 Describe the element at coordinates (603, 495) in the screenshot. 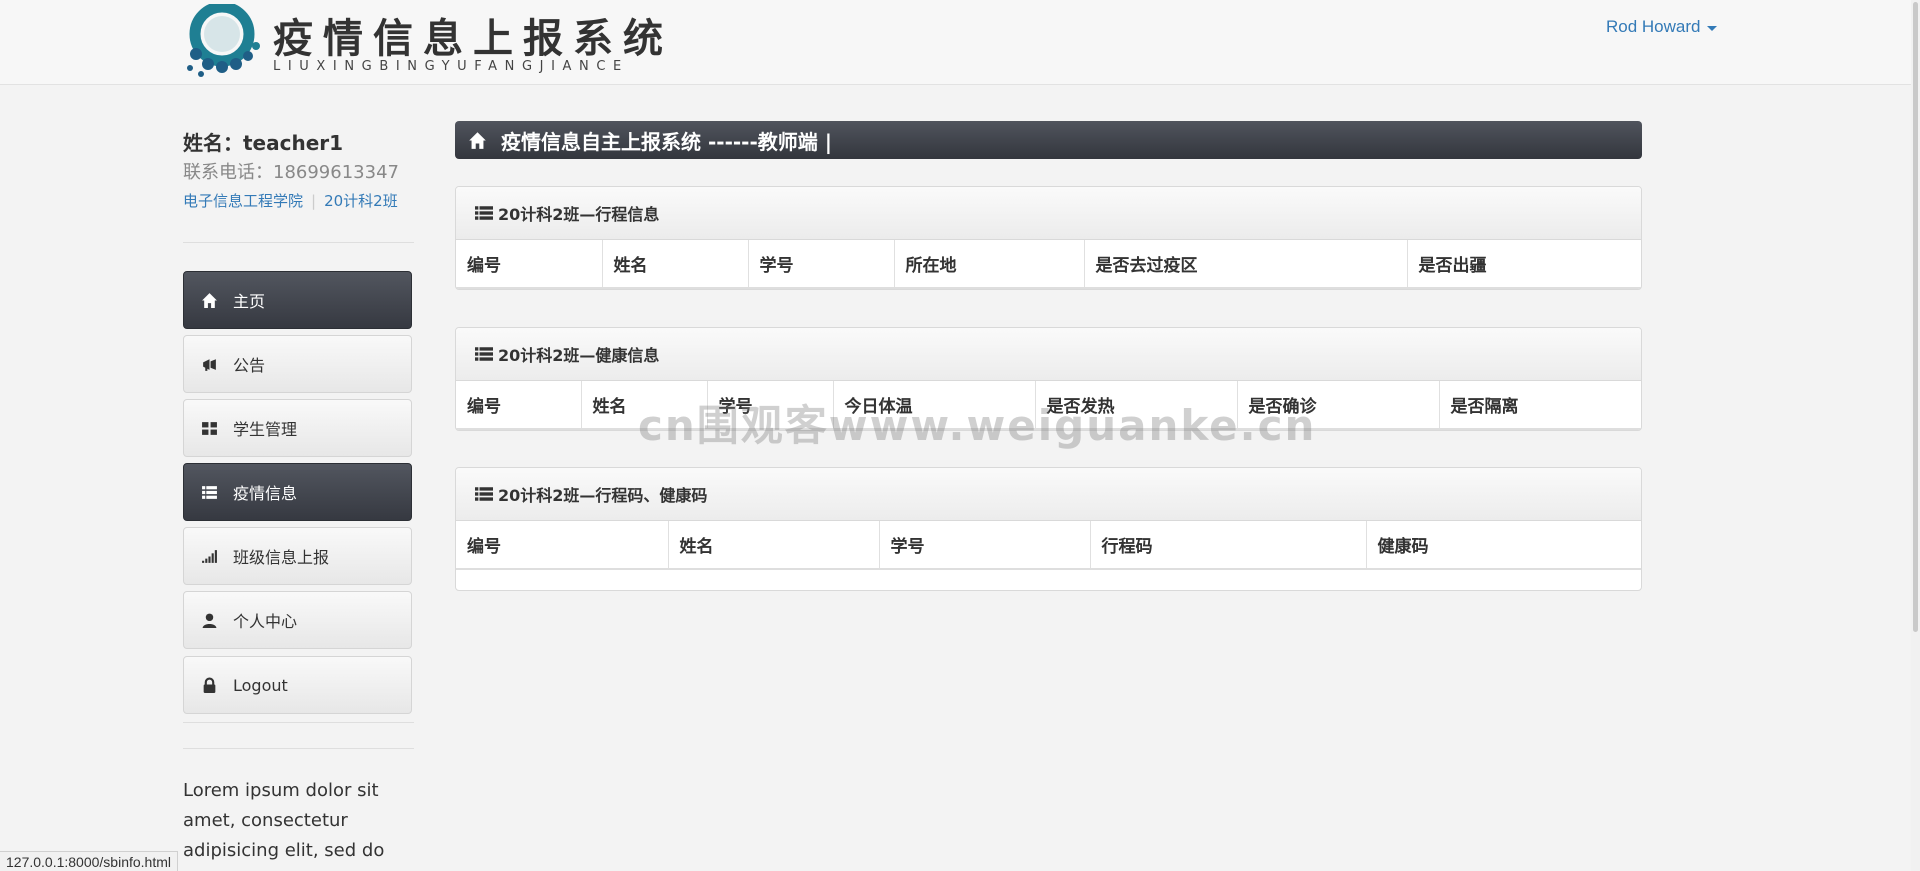

I see `panel-title: 20计科2班—行程码、健康码` at that location.